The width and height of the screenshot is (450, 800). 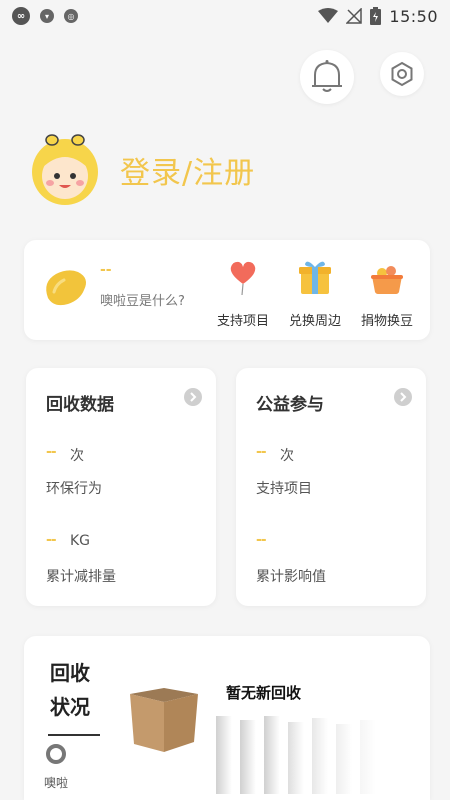 I want to click on settings-button, so click(x=402, y=74).